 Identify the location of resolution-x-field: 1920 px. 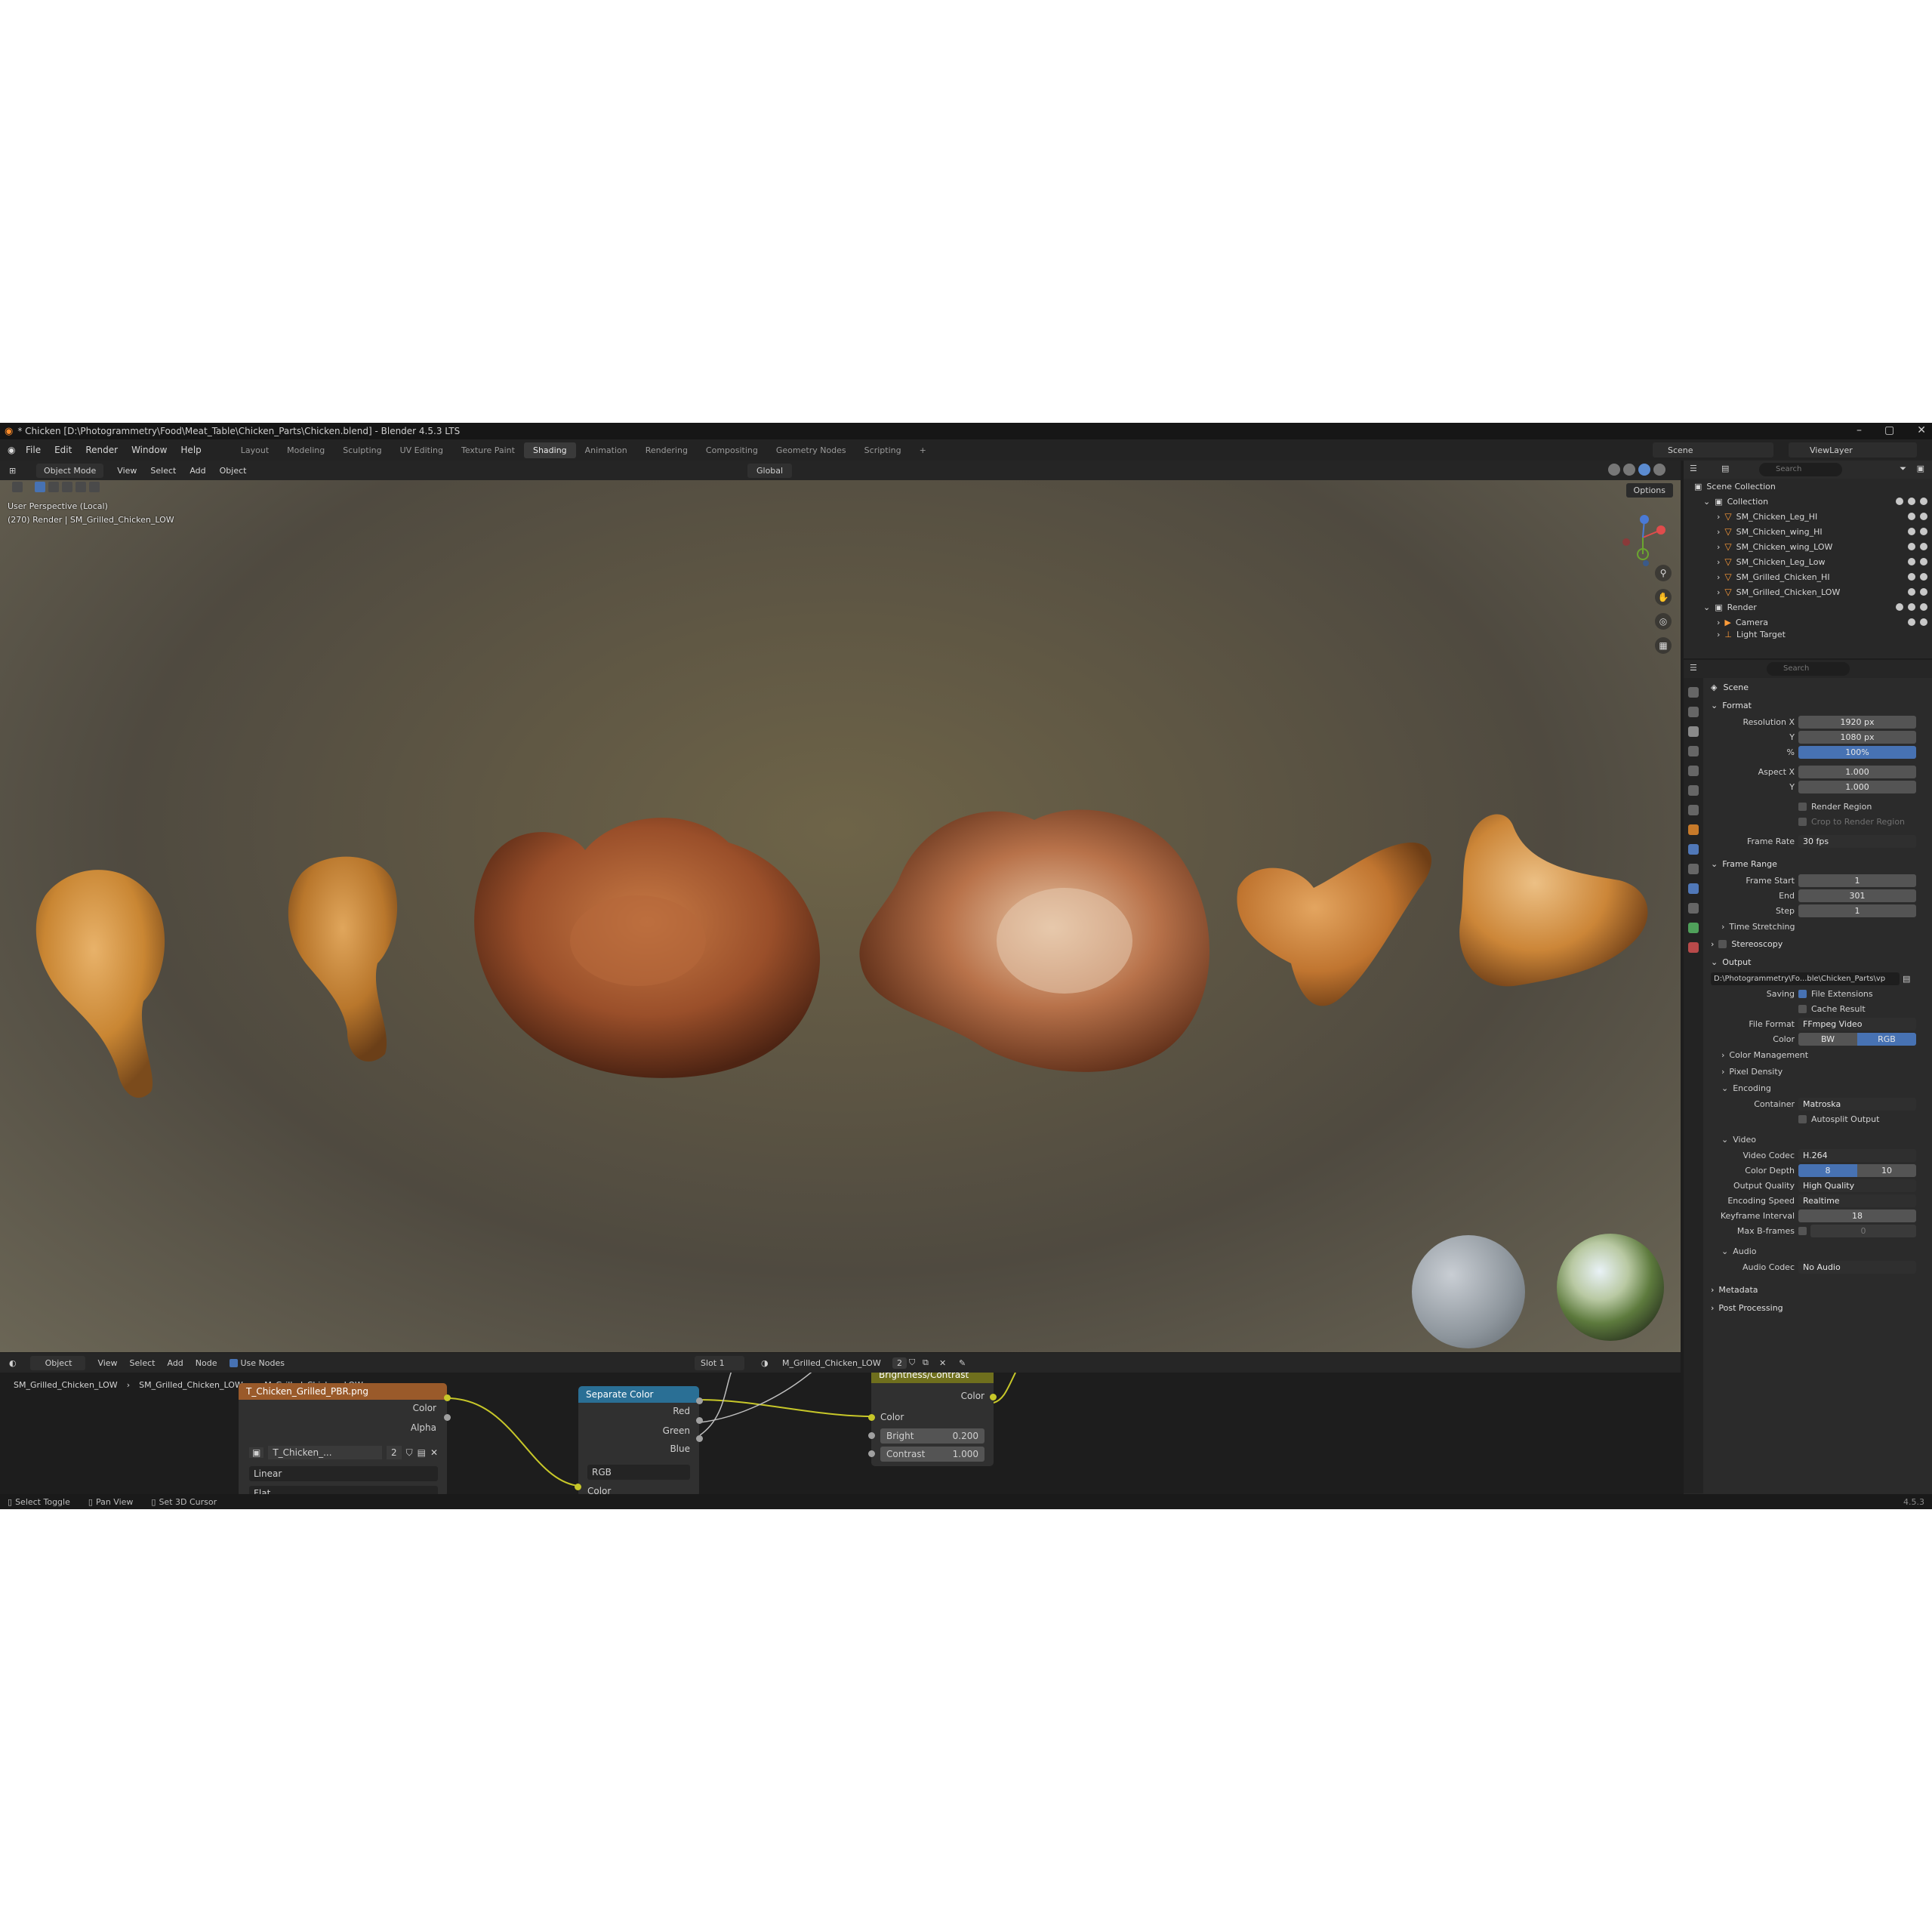
(1857, 722).